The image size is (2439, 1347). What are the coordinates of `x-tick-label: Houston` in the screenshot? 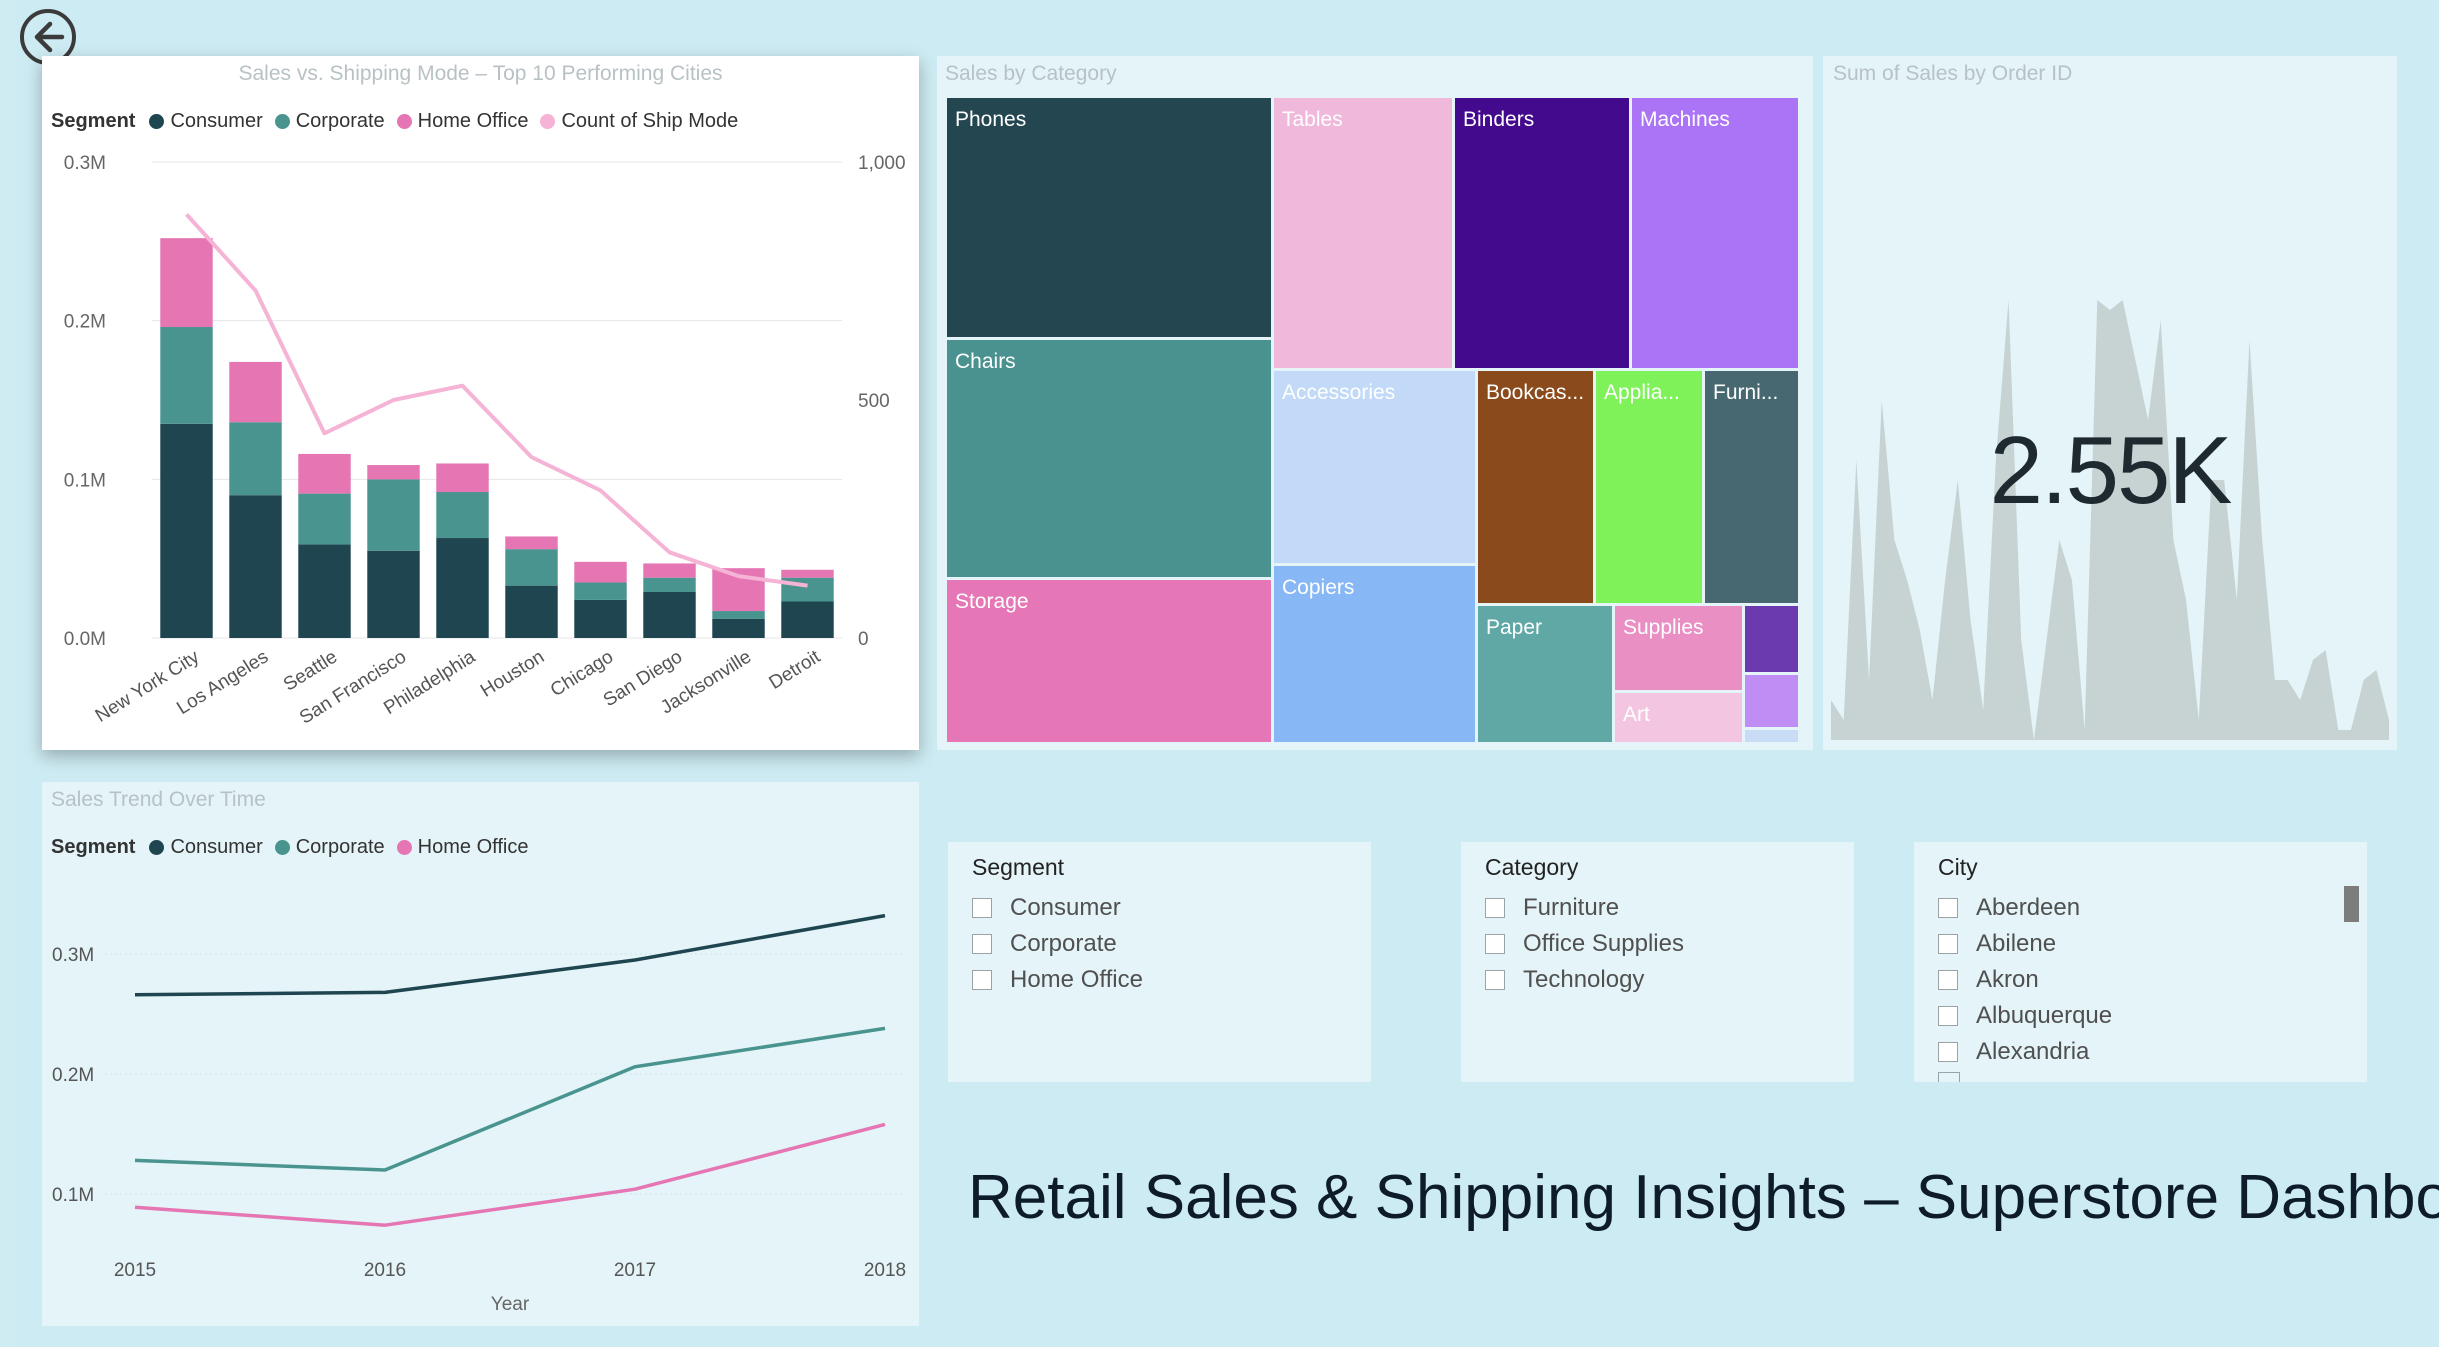 It's located at (512, 673).